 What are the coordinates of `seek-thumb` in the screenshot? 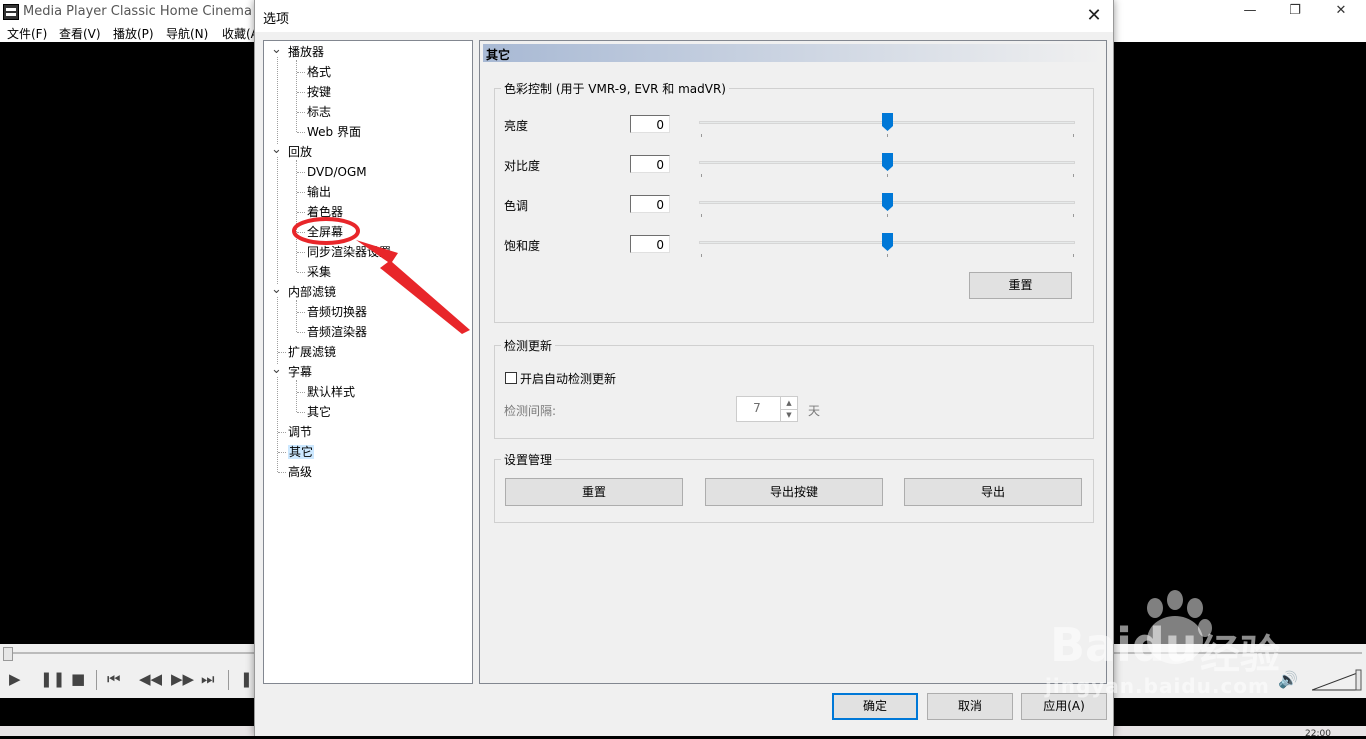 It's located at (8, 654).